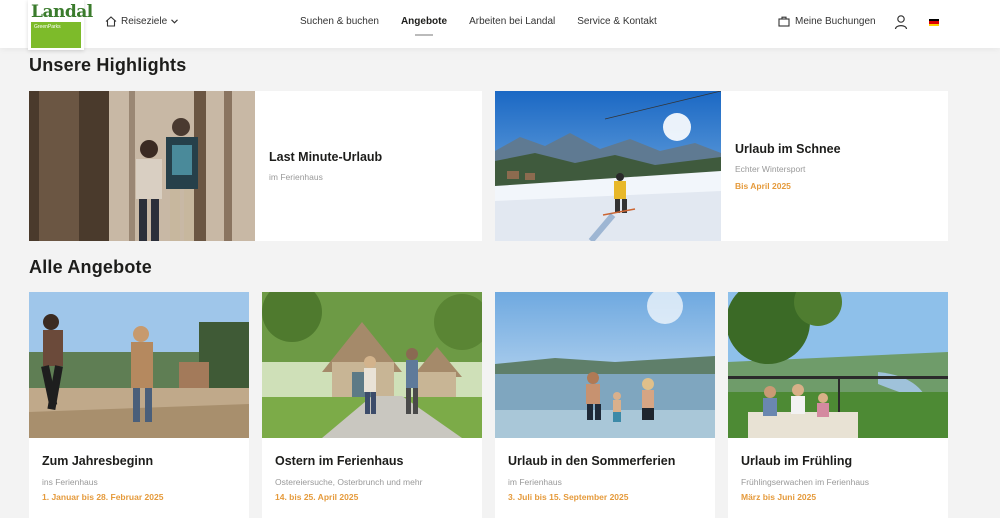 The width and height of the screenshot is (1000, 518). What do you see at coordinates (142, 166) in the screenshot?
I see `couple-forest-image` at bounding box center [142, 166].